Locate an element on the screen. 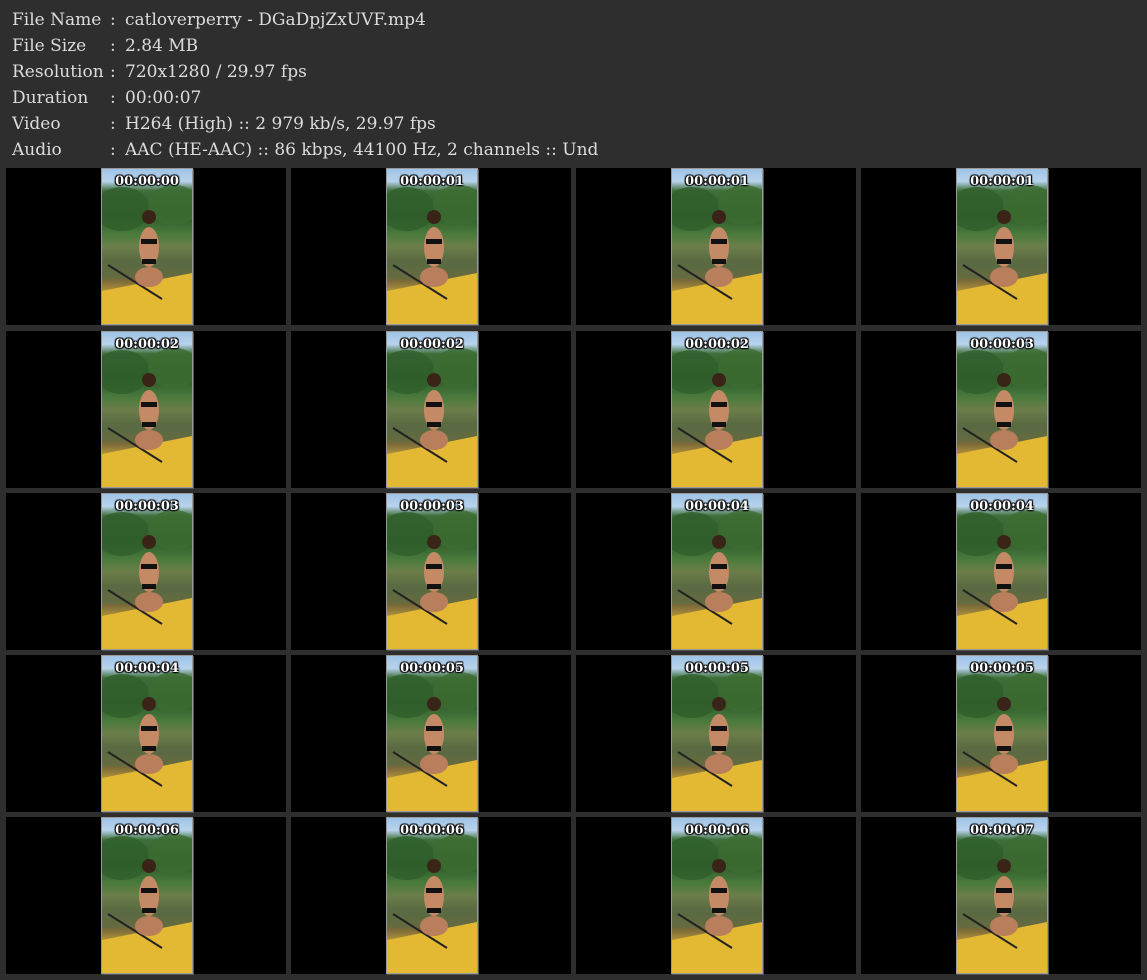 This screenshot has width=1147, height=980. video-label: Video is located at coordinates (36, 124).